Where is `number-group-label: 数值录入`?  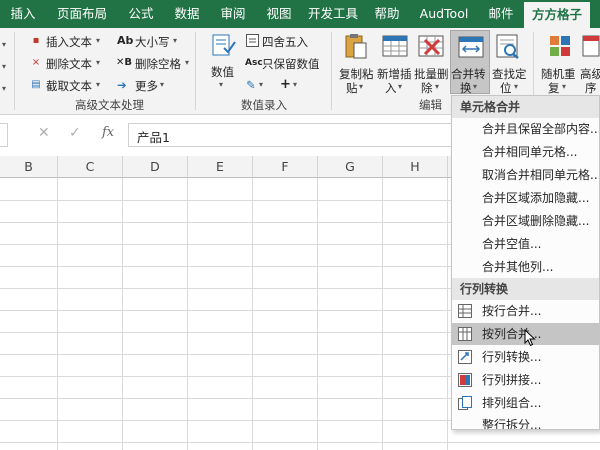 number-group-label: 数值录入 is located at coordinates (264, 105).